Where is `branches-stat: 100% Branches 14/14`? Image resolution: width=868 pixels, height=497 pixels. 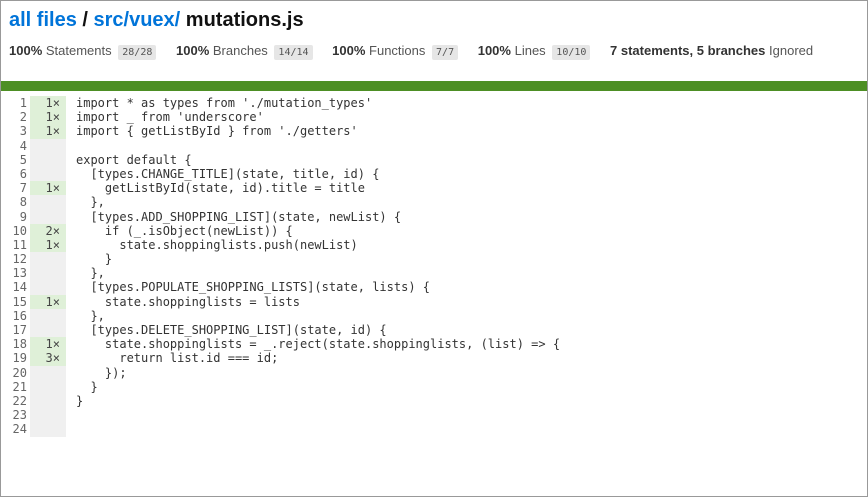
branches-stat: 100% Branches 14/14 is located at coordinates (244, 51).